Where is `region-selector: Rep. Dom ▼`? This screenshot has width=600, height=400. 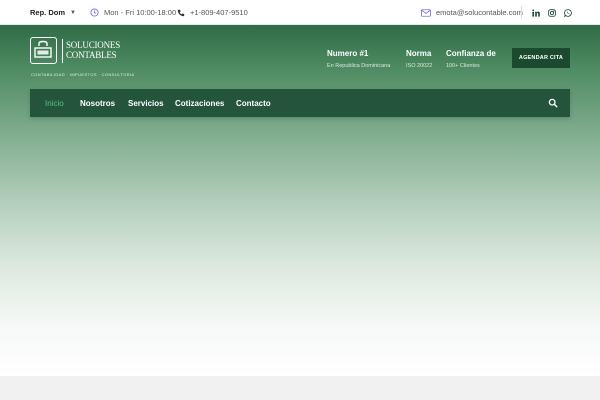 region-selector: Rep. Dom ▼ is located at coordinates (53, 12).